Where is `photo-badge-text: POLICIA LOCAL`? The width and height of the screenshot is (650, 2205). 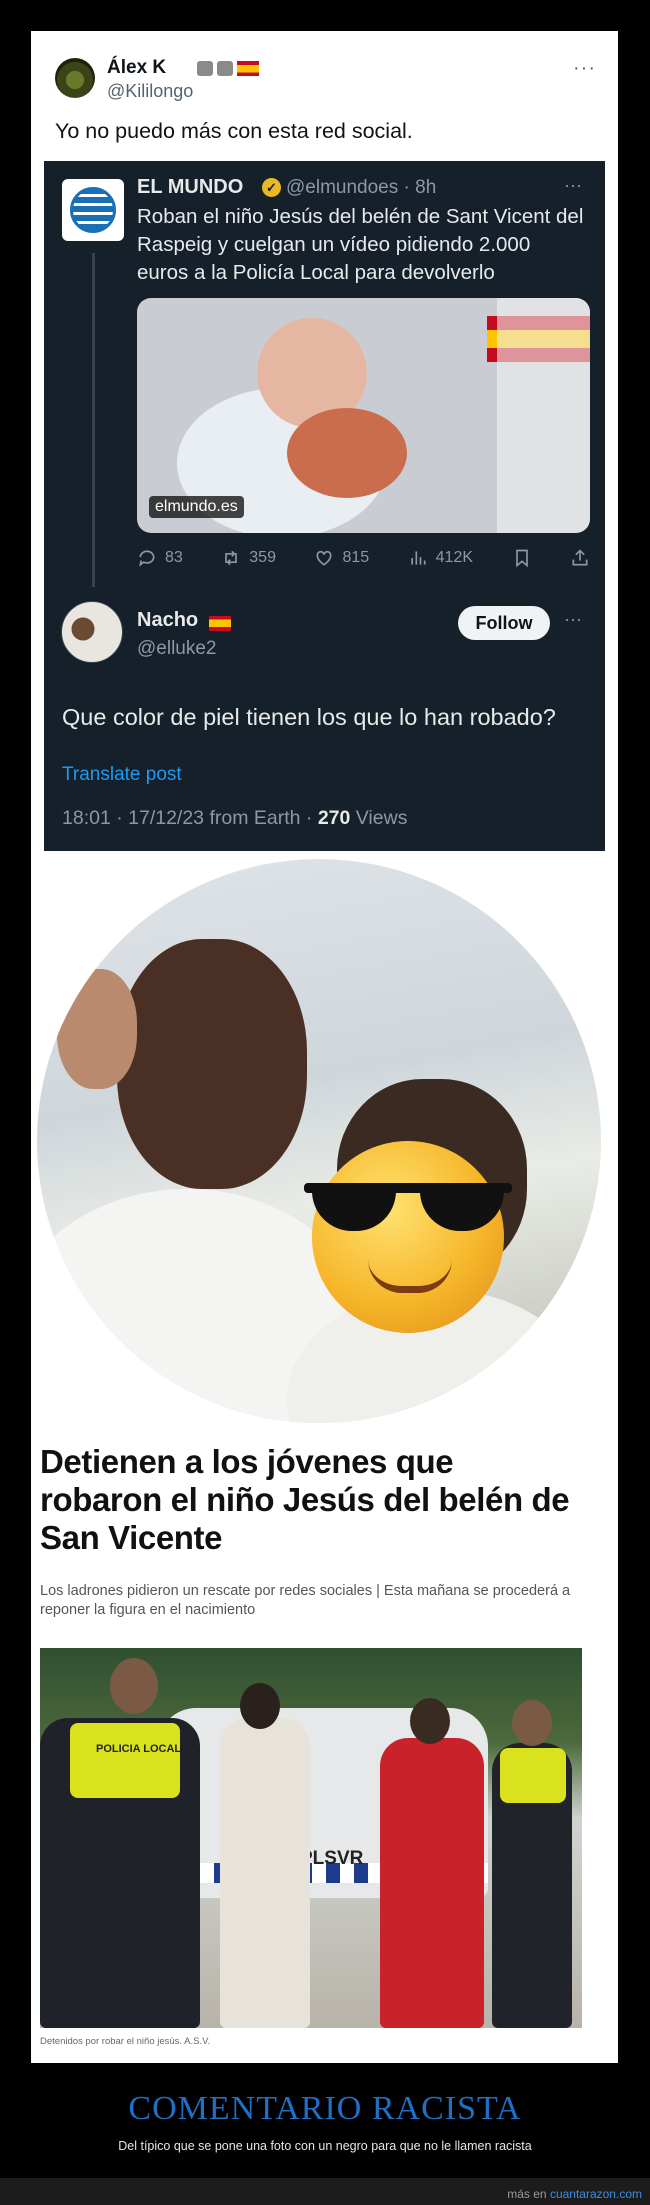
photo-badge-text: POLICIA LOCAL is located at coordinates (139, 1749).